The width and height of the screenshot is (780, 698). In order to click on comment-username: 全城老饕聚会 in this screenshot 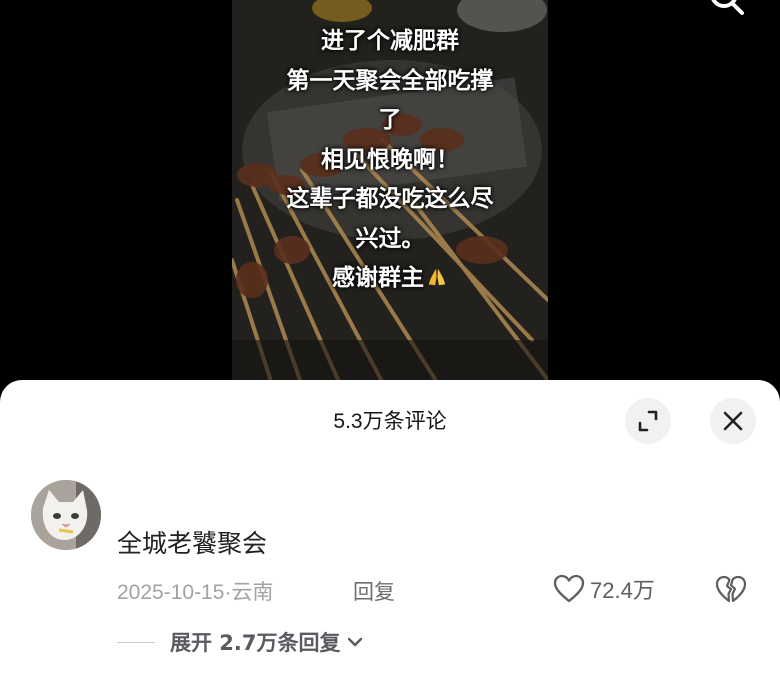, I will do `click(192, 542)`.